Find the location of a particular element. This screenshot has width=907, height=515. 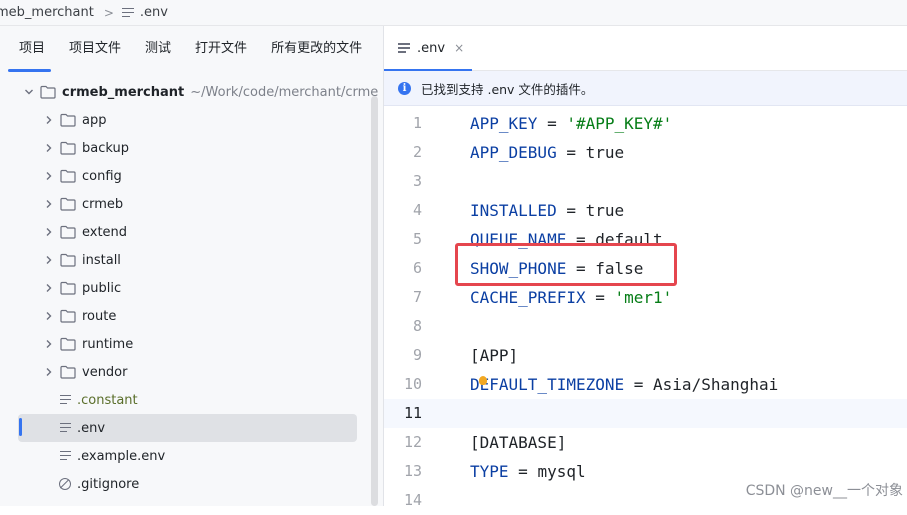

tree-scrollbar is located at coordinates (374, 301).